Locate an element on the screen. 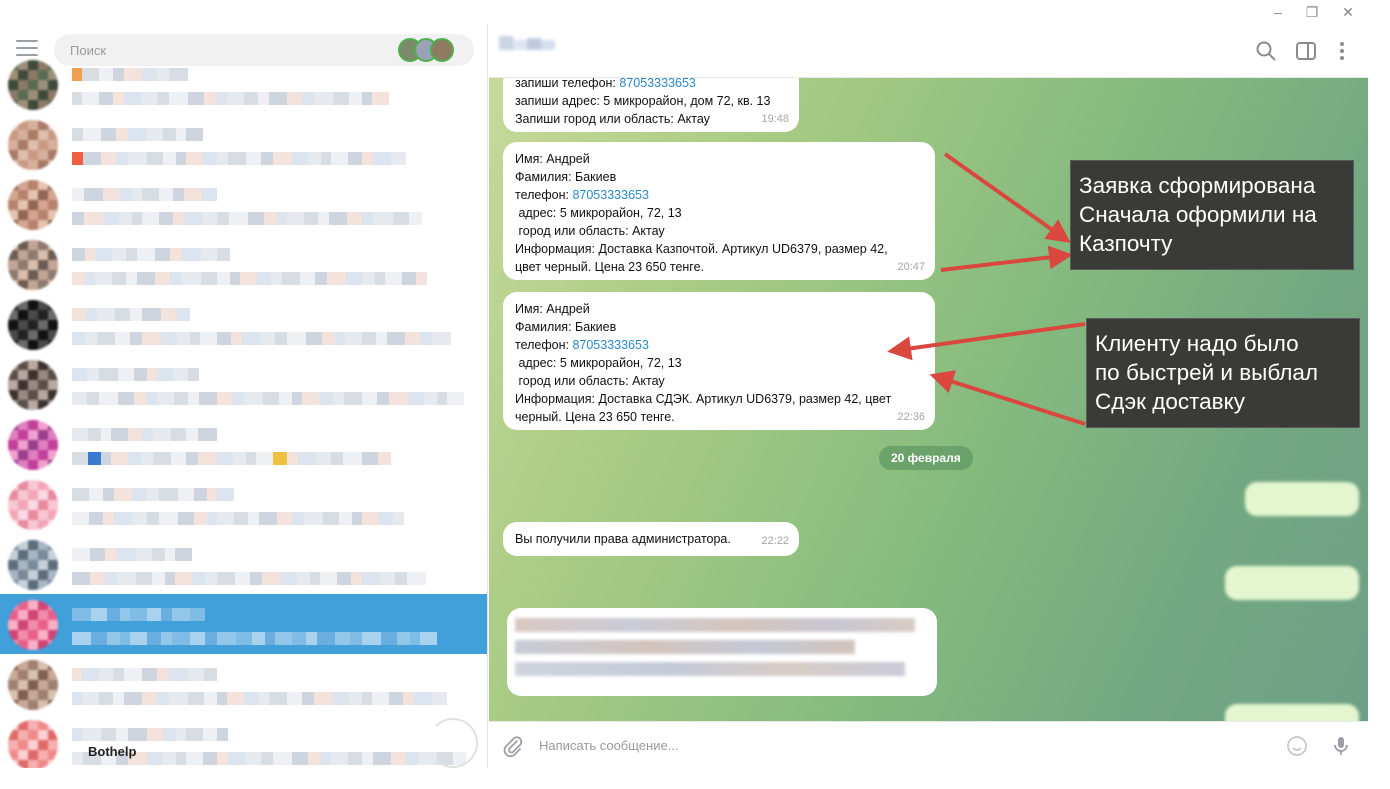 The image size is (1390, 789). message-time: 20:47 is located at coordinates (911, 267).